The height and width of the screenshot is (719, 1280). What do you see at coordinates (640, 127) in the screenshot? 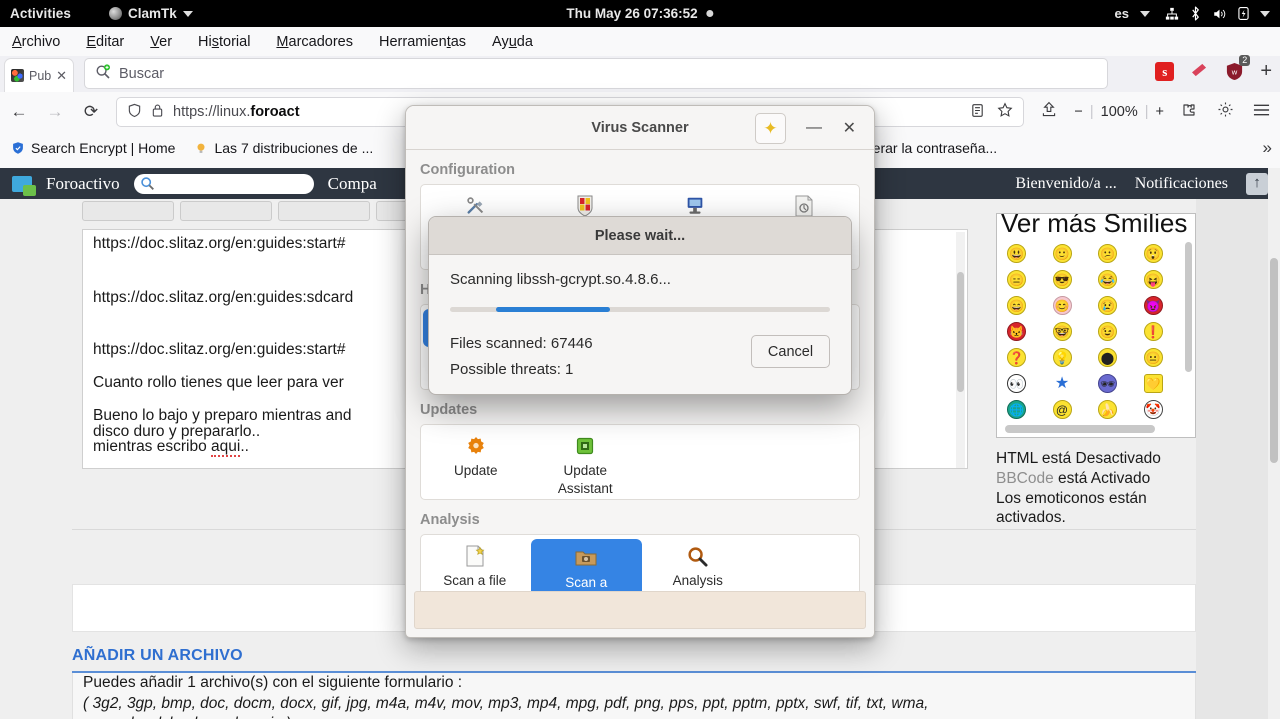
I see `clamtk-window-title: Virus Scanner` at bounding box center [640, 127].